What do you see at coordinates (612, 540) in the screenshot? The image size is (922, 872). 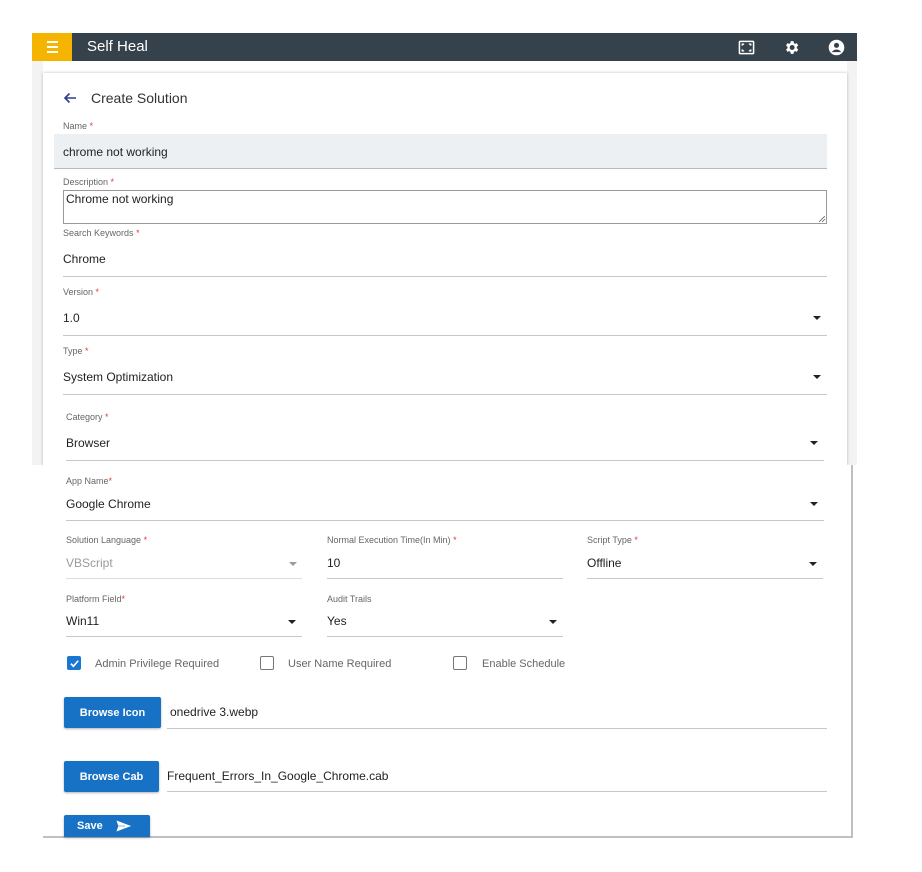 I see `script-type-label: Script Type *` at bounding box center [612, 540].